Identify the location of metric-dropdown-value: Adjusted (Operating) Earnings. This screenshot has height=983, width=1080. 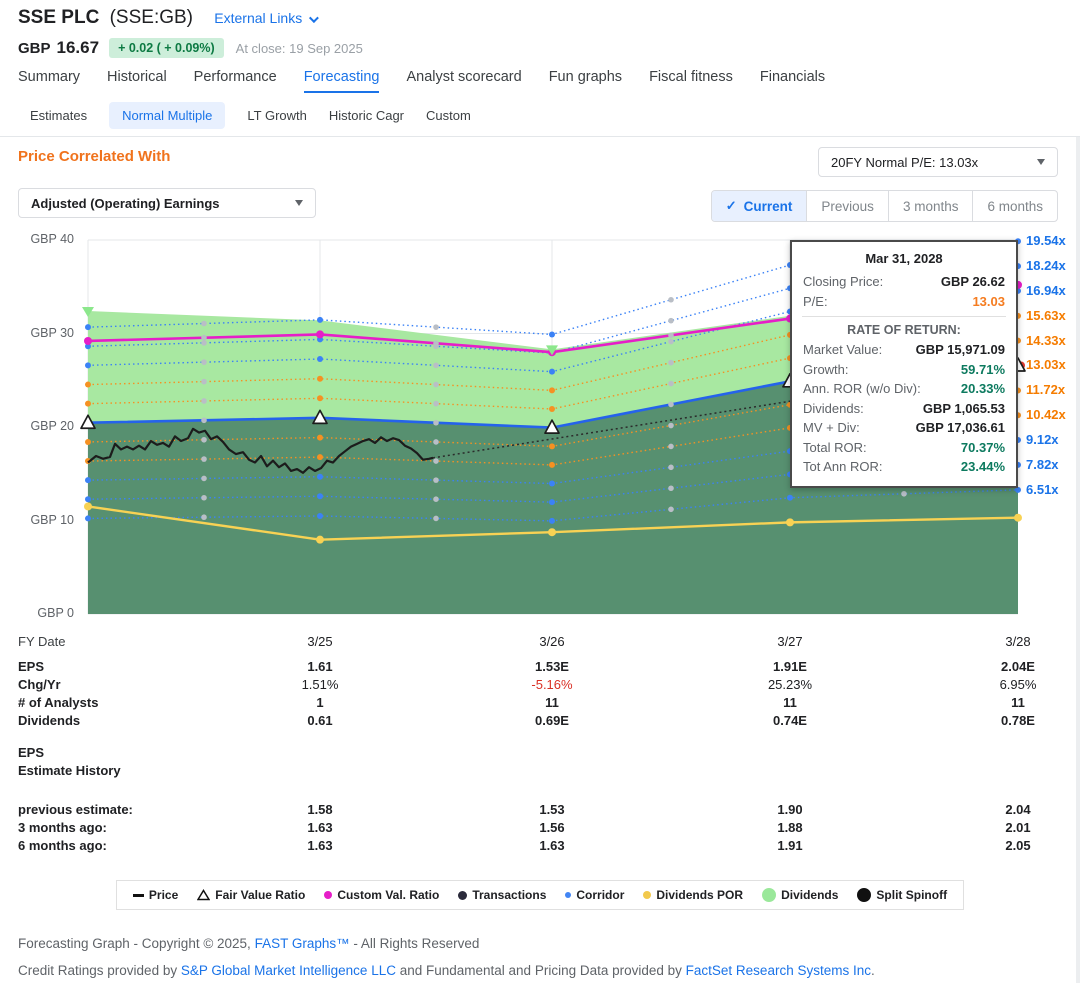
(125, 203).